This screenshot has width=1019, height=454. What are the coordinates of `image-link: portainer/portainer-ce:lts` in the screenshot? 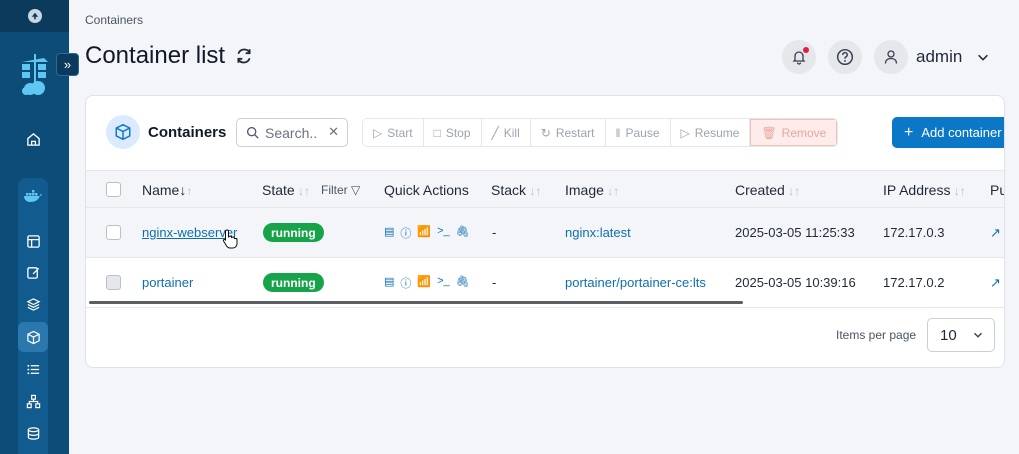 It's located at (635, 282).